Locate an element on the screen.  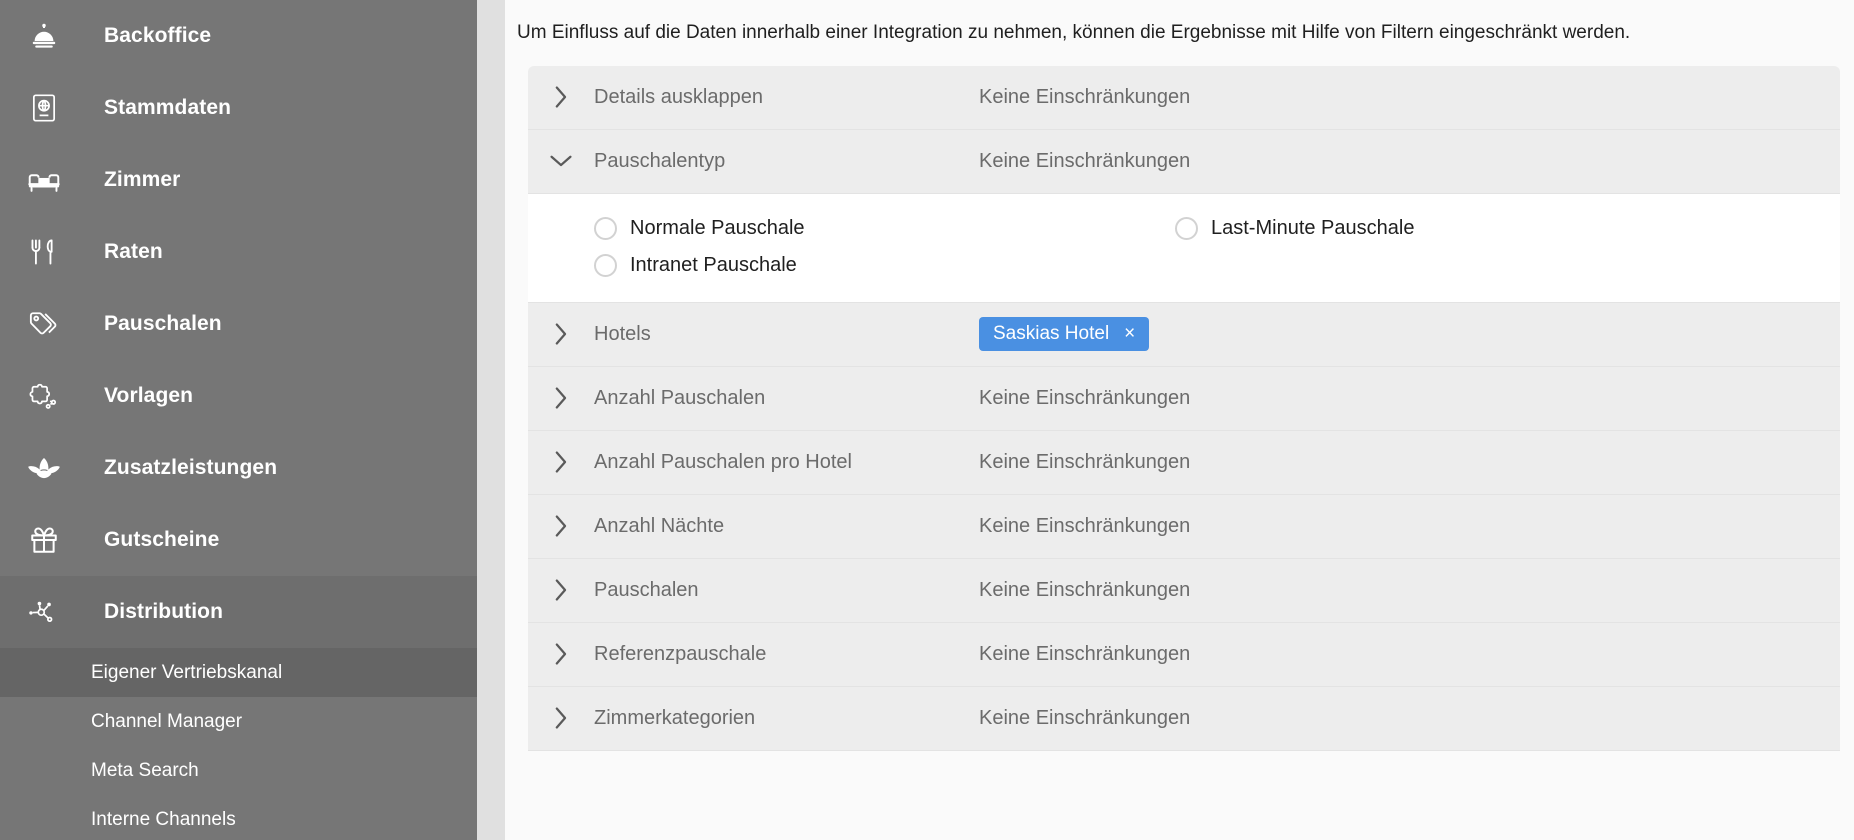
sidebar-item-label: Pauschalen is located at coordinates (163, 323).